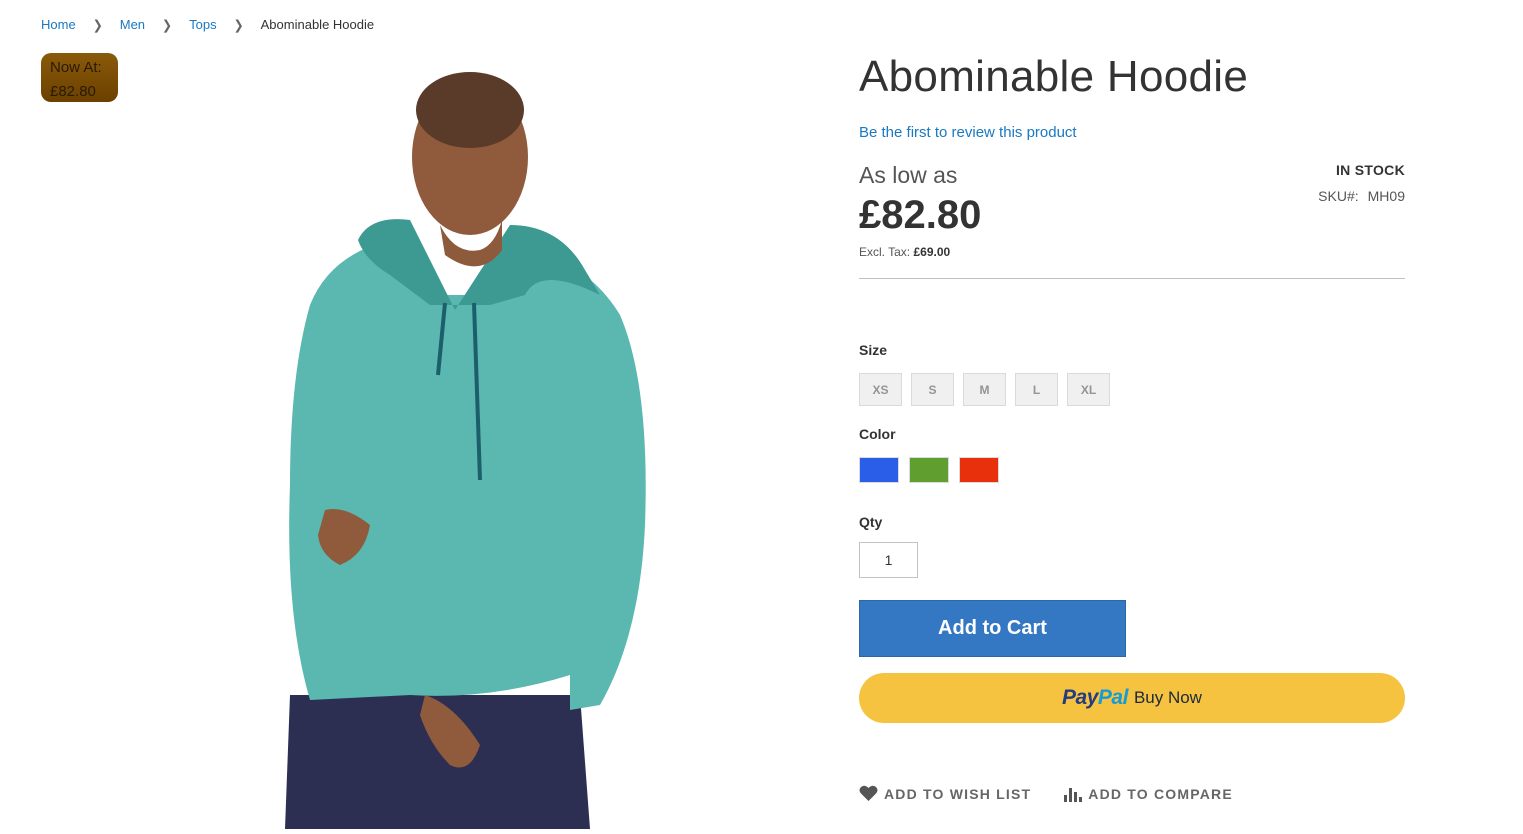 Image resolution: width=1523 pixels, height=834 pixels. Describe the element at coordinates (76, 67) in the screenshot. I see `badge-line-1: Now At:` at that location.